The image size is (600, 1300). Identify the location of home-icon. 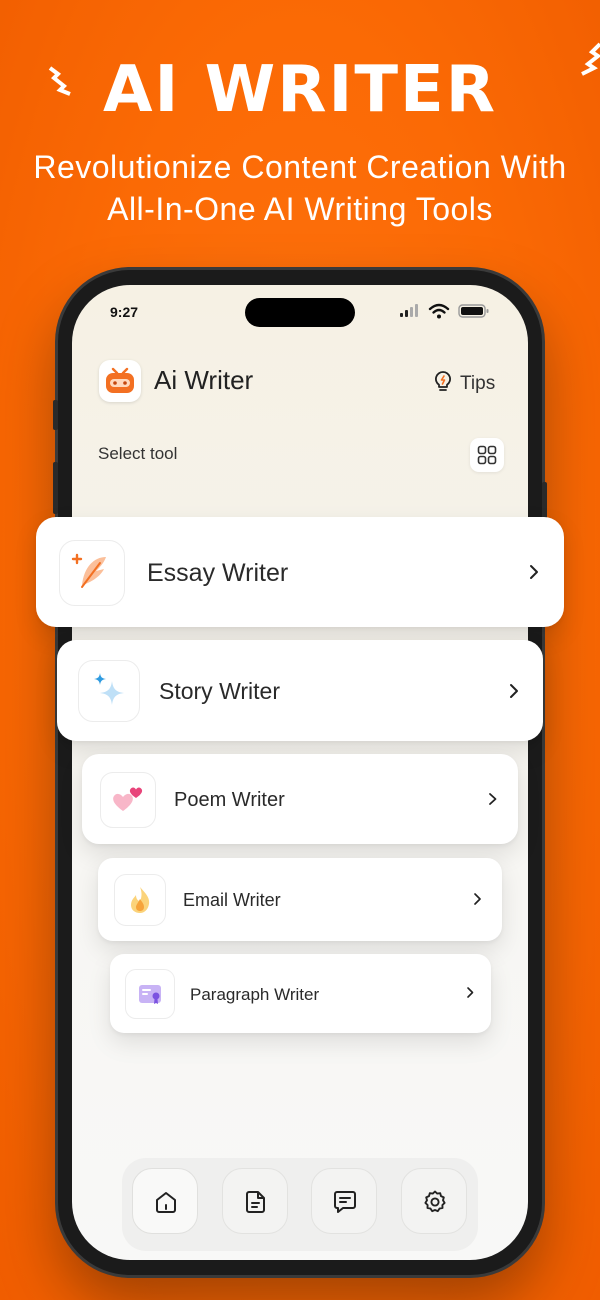
(166, 1202).